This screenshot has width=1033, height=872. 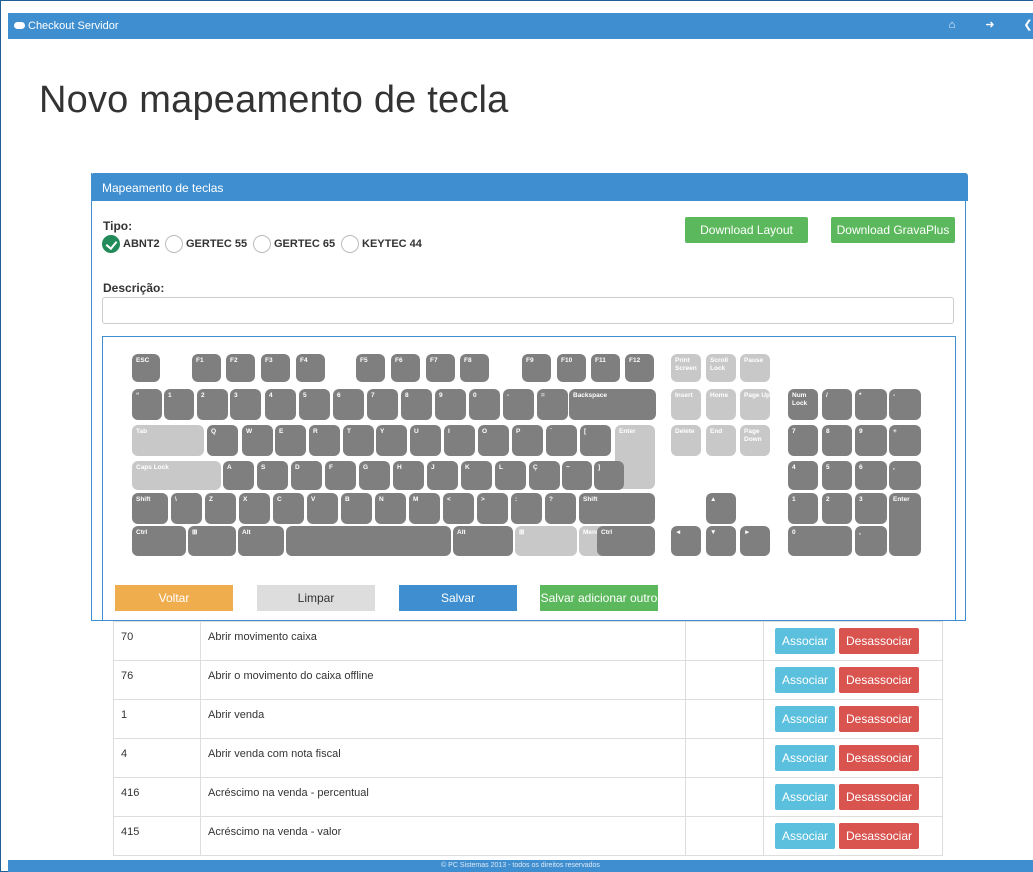 I want to click on key: Home, so click(x=721, y=404).